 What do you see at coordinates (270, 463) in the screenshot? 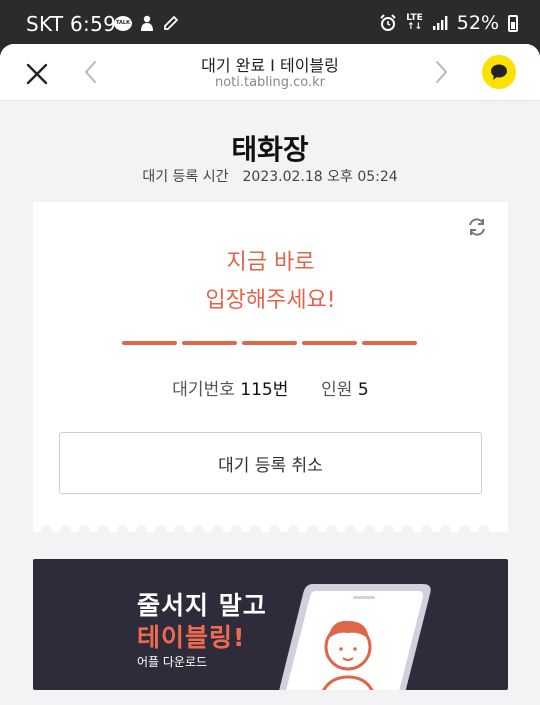
I see `cancel-registration-button: 대기 등록 취소` at bounding box center [270, 463].